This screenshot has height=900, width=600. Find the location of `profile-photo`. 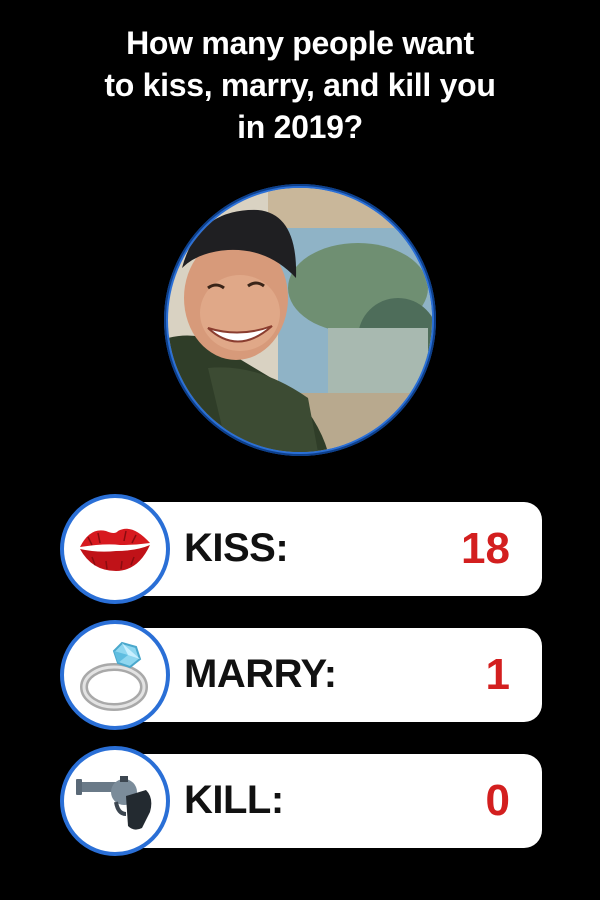

profile-photo is located at coordinates (300, 320).